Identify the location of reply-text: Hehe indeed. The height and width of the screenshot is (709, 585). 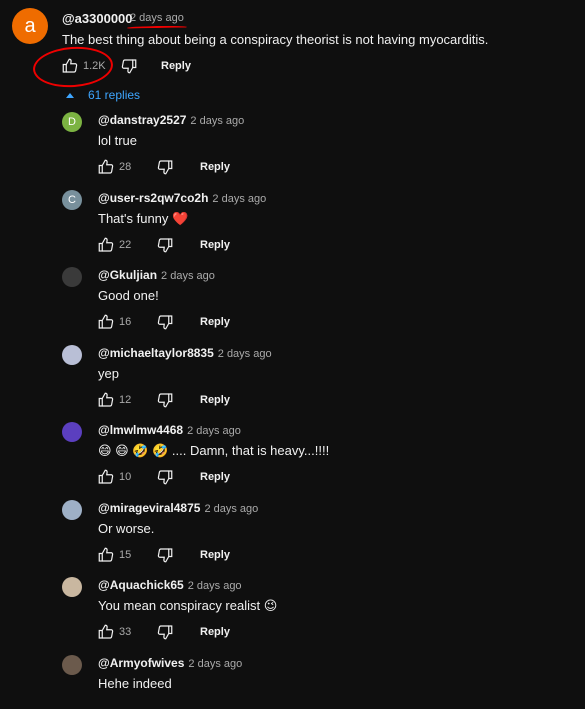
(135, 683).